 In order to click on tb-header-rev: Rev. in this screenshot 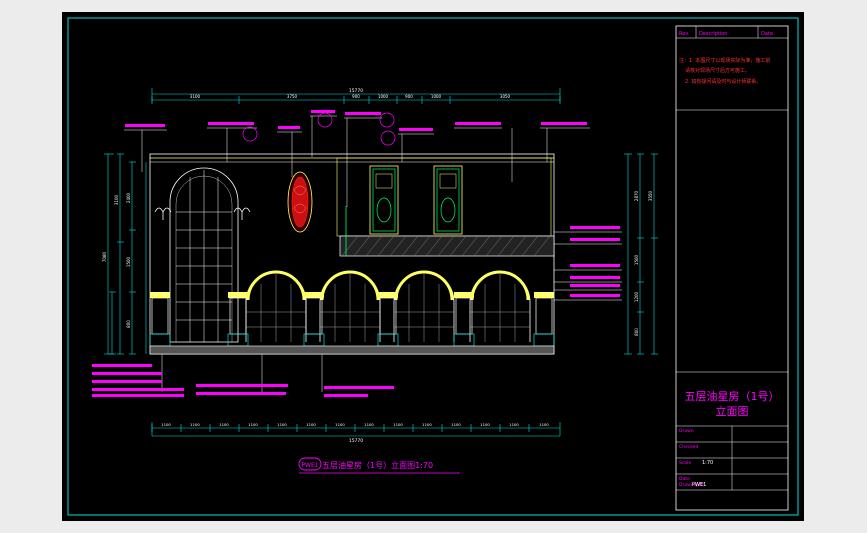, I will do `click(684, 34)`.